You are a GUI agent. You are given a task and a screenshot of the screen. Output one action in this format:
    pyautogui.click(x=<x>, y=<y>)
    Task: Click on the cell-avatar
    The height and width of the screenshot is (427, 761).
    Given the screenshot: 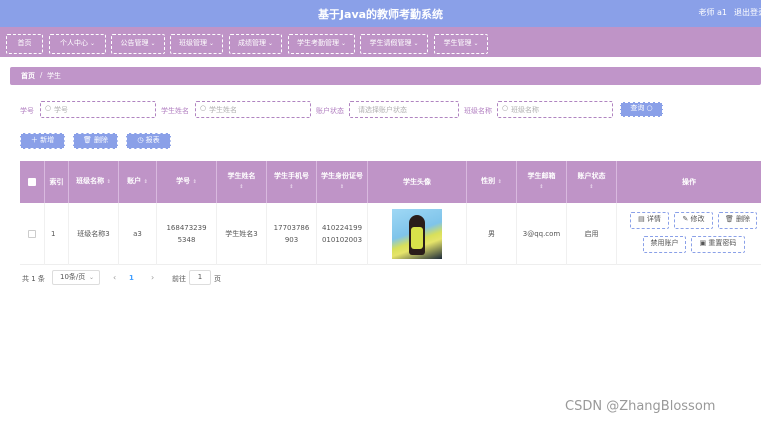 What is the action you would take?
    pyautogui.click(x=417, y=234)
    